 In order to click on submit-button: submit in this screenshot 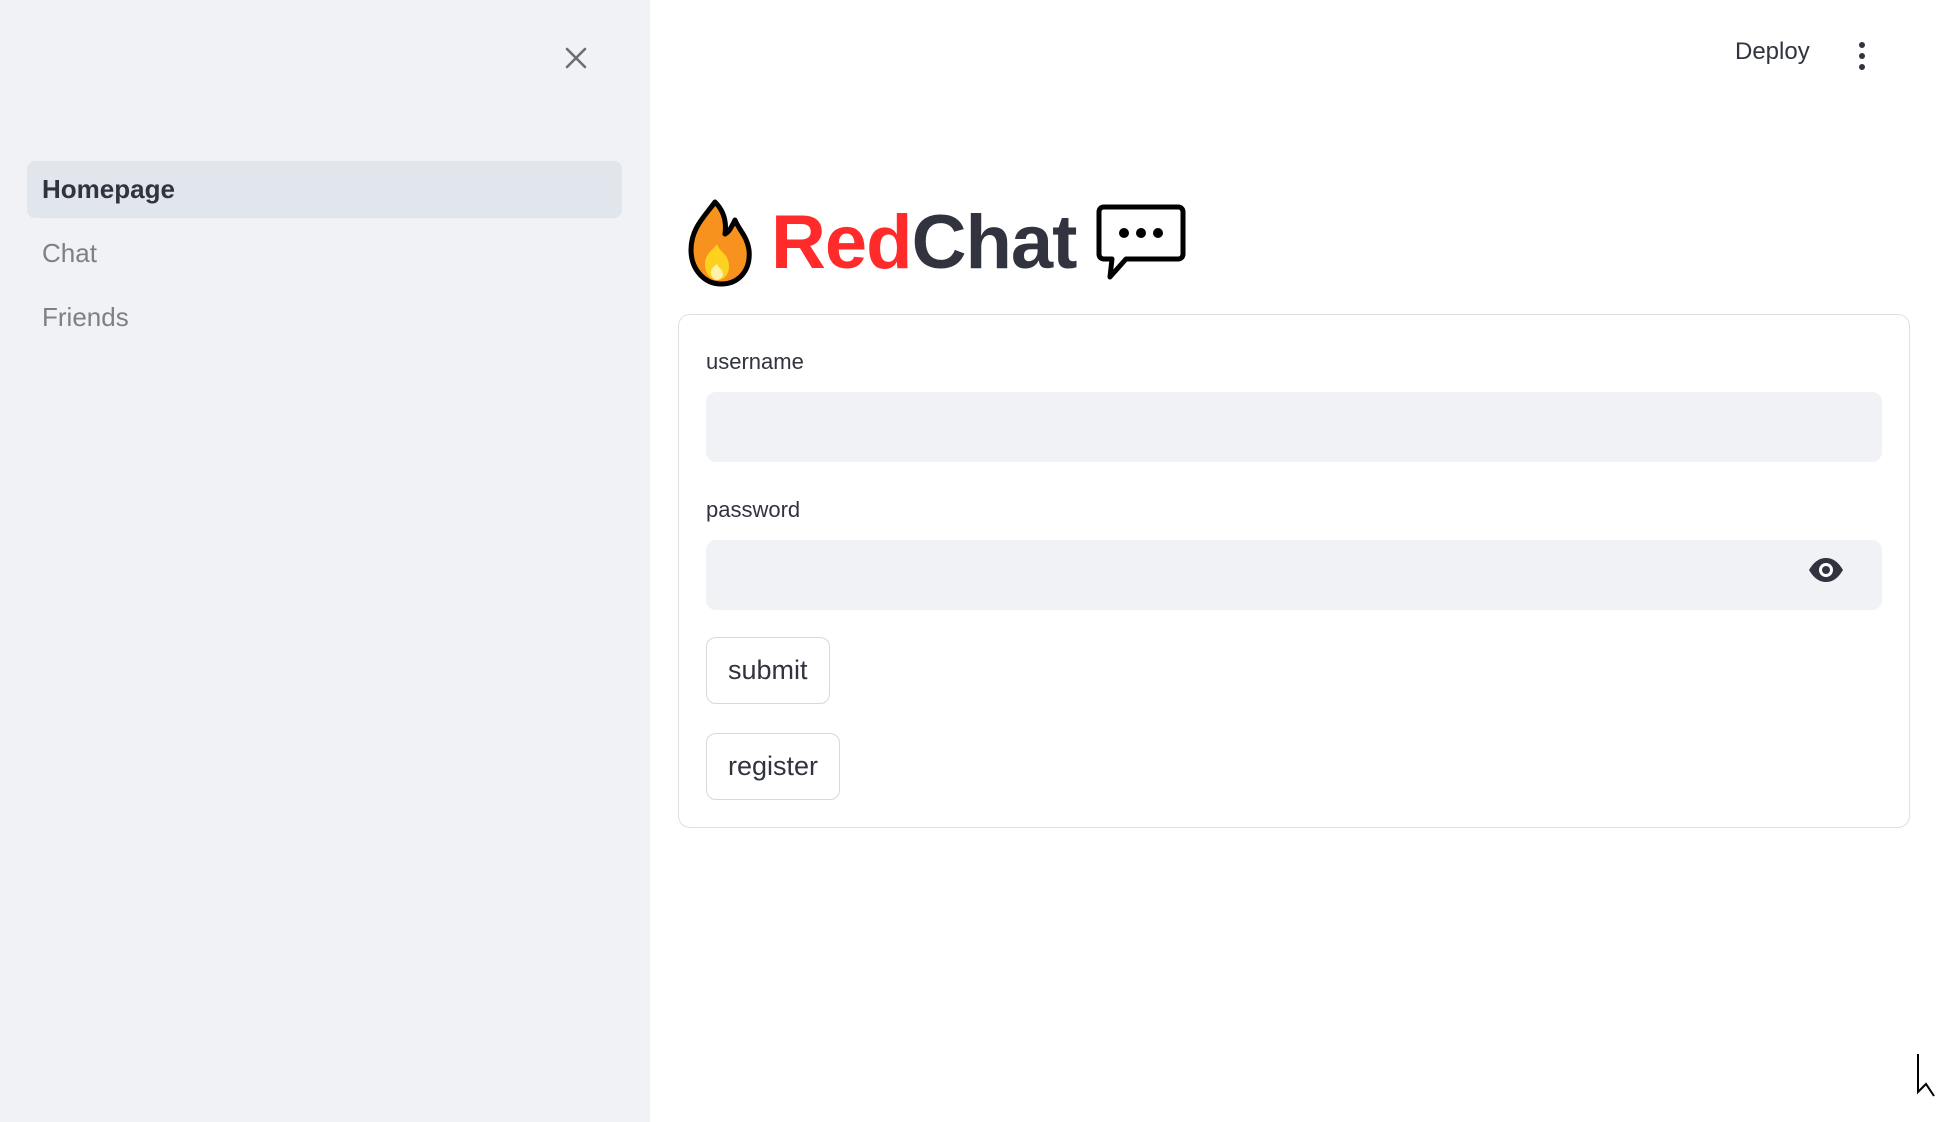, I will do `click(768, 670)`.